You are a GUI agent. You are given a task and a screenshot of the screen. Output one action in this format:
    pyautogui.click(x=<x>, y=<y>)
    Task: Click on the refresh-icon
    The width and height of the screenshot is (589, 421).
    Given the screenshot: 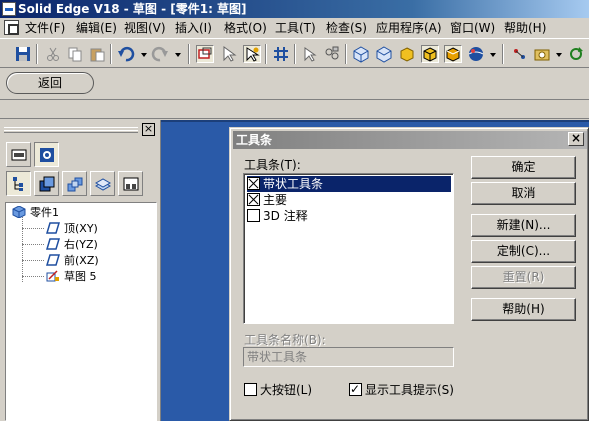 What is the action you would take?
    pyautogui.click(x=576, y=54)
    